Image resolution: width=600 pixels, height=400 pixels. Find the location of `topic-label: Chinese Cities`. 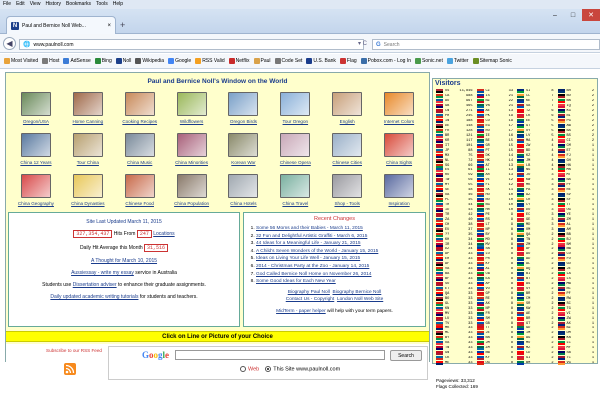

topic-label: Chinese Cities is located at coordinates (347, 162).